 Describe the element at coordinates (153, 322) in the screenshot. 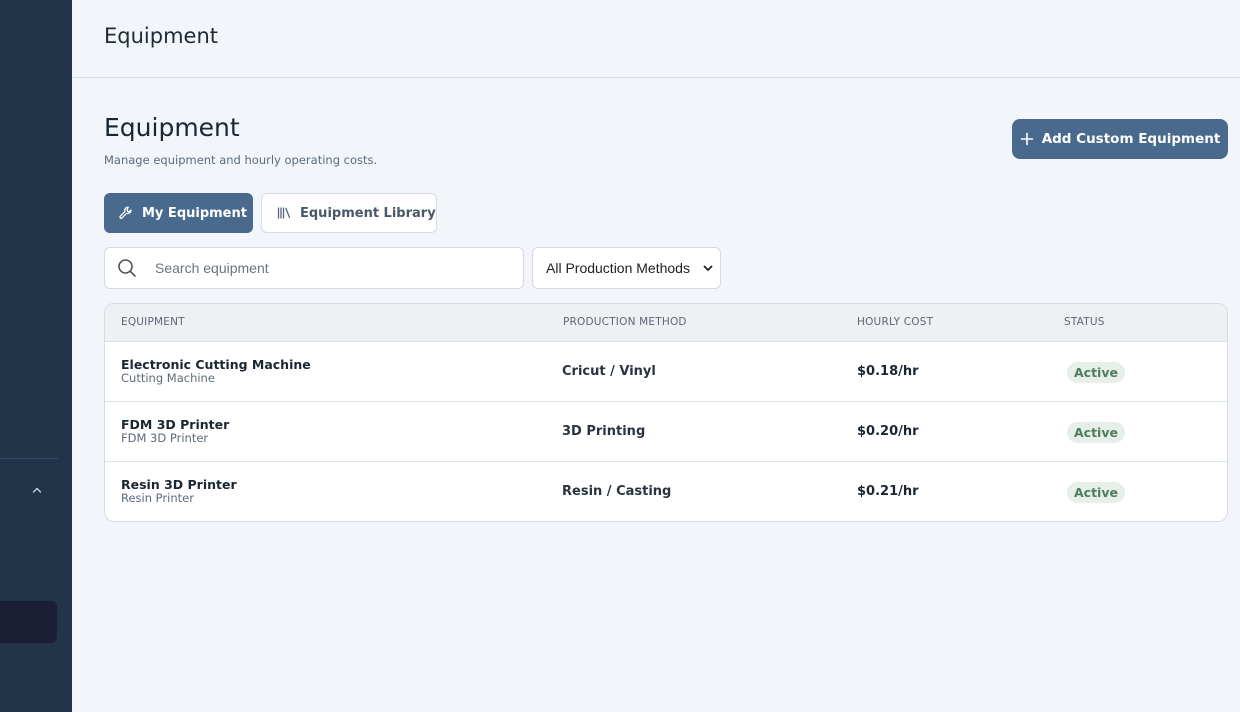

I see `column-header-equipment: EQUIPMENT` at that location.